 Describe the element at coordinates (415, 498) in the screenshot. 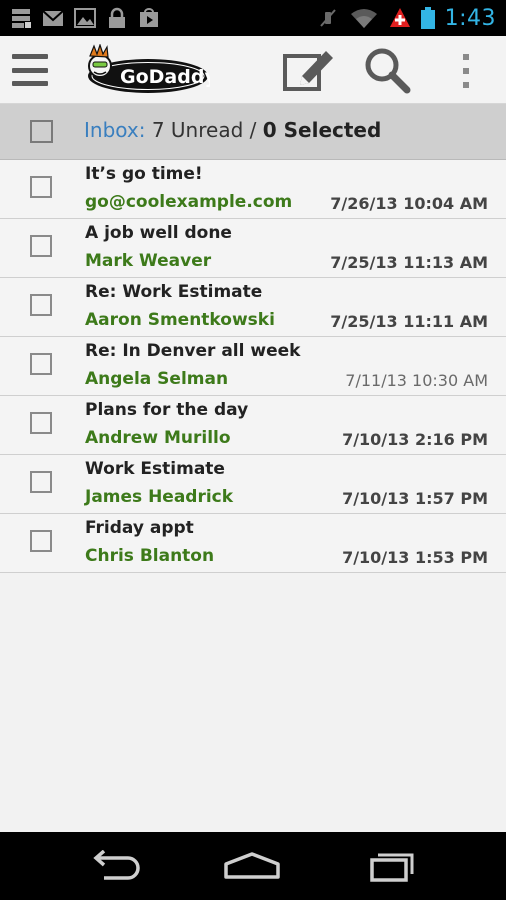

I see `email-date: 7/10/13 1:57 PM` at that location.